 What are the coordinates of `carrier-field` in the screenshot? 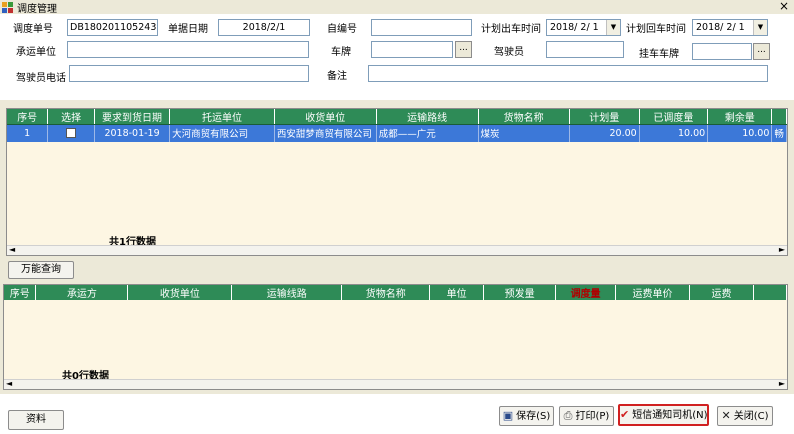 It's located at (188, 49).